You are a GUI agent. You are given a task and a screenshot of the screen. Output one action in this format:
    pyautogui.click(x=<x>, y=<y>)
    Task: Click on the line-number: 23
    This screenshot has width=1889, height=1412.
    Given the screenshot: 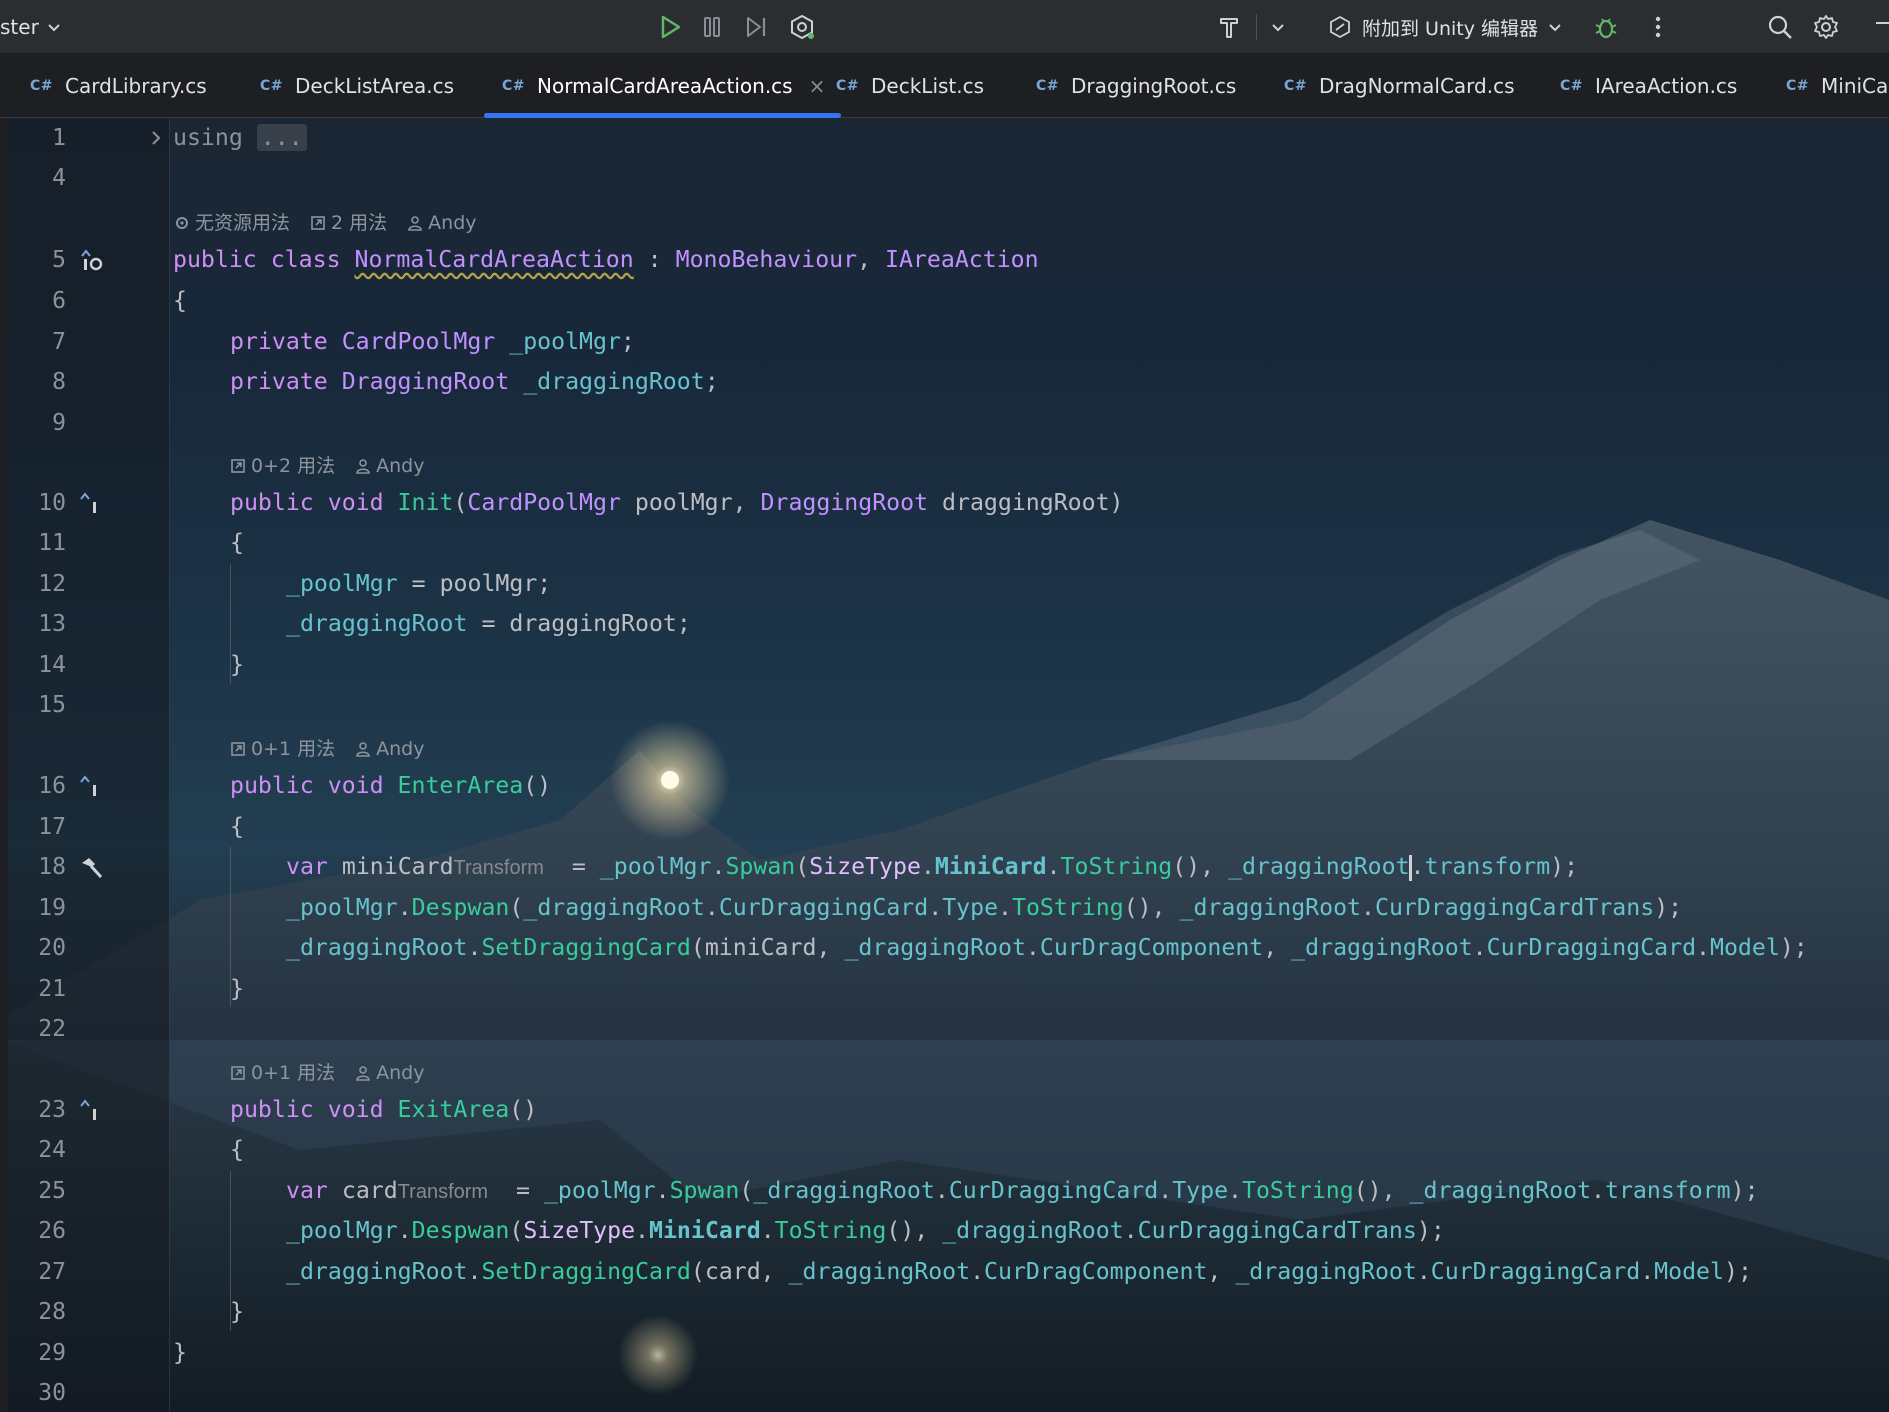 What is the action you would take?
    pyautogui.click(x=52, y=1110)
    